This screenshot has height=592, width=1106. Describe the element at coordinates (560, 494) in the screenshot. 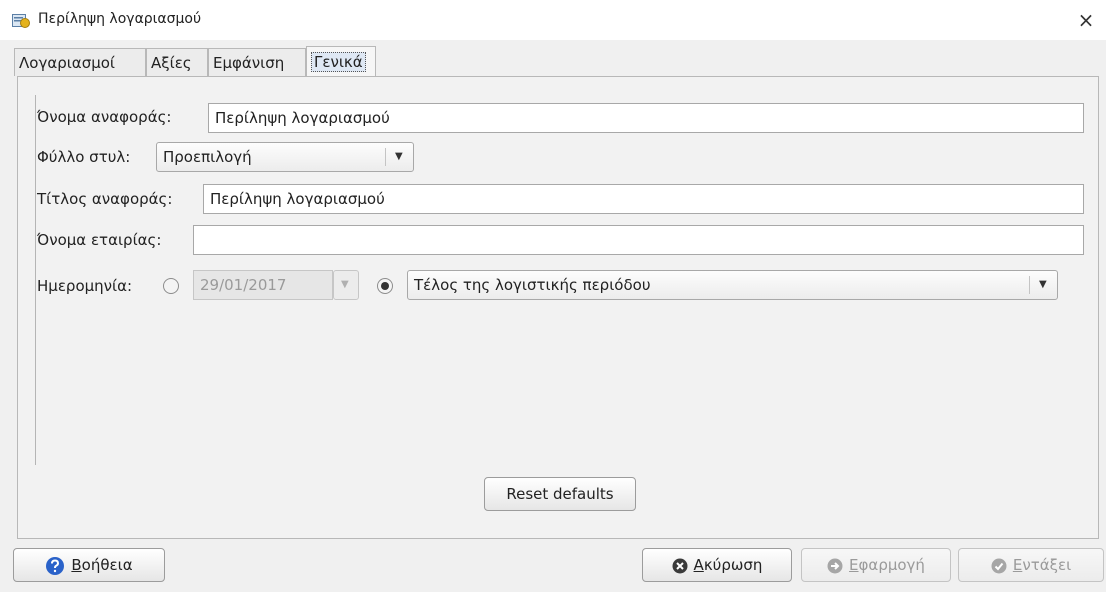

I see `reset-defaults-button: Reset defaults` at that location.